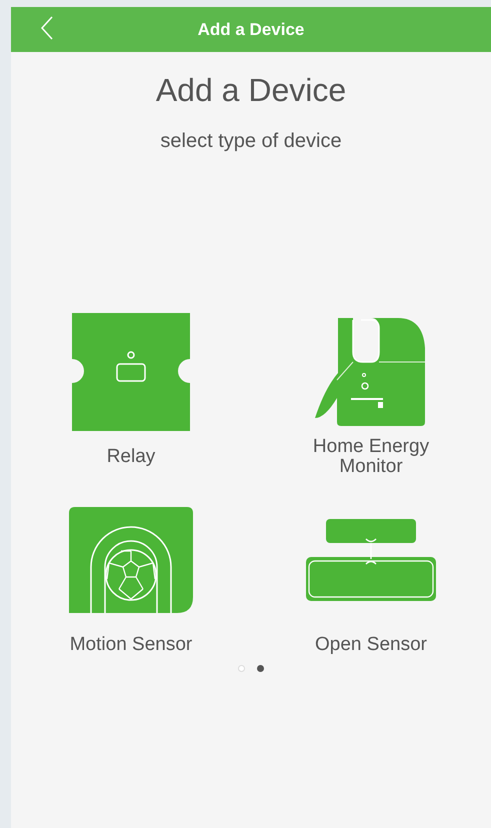 This screenshot has height=828, width=491. I want to click on back-icon, so click(47, 28).